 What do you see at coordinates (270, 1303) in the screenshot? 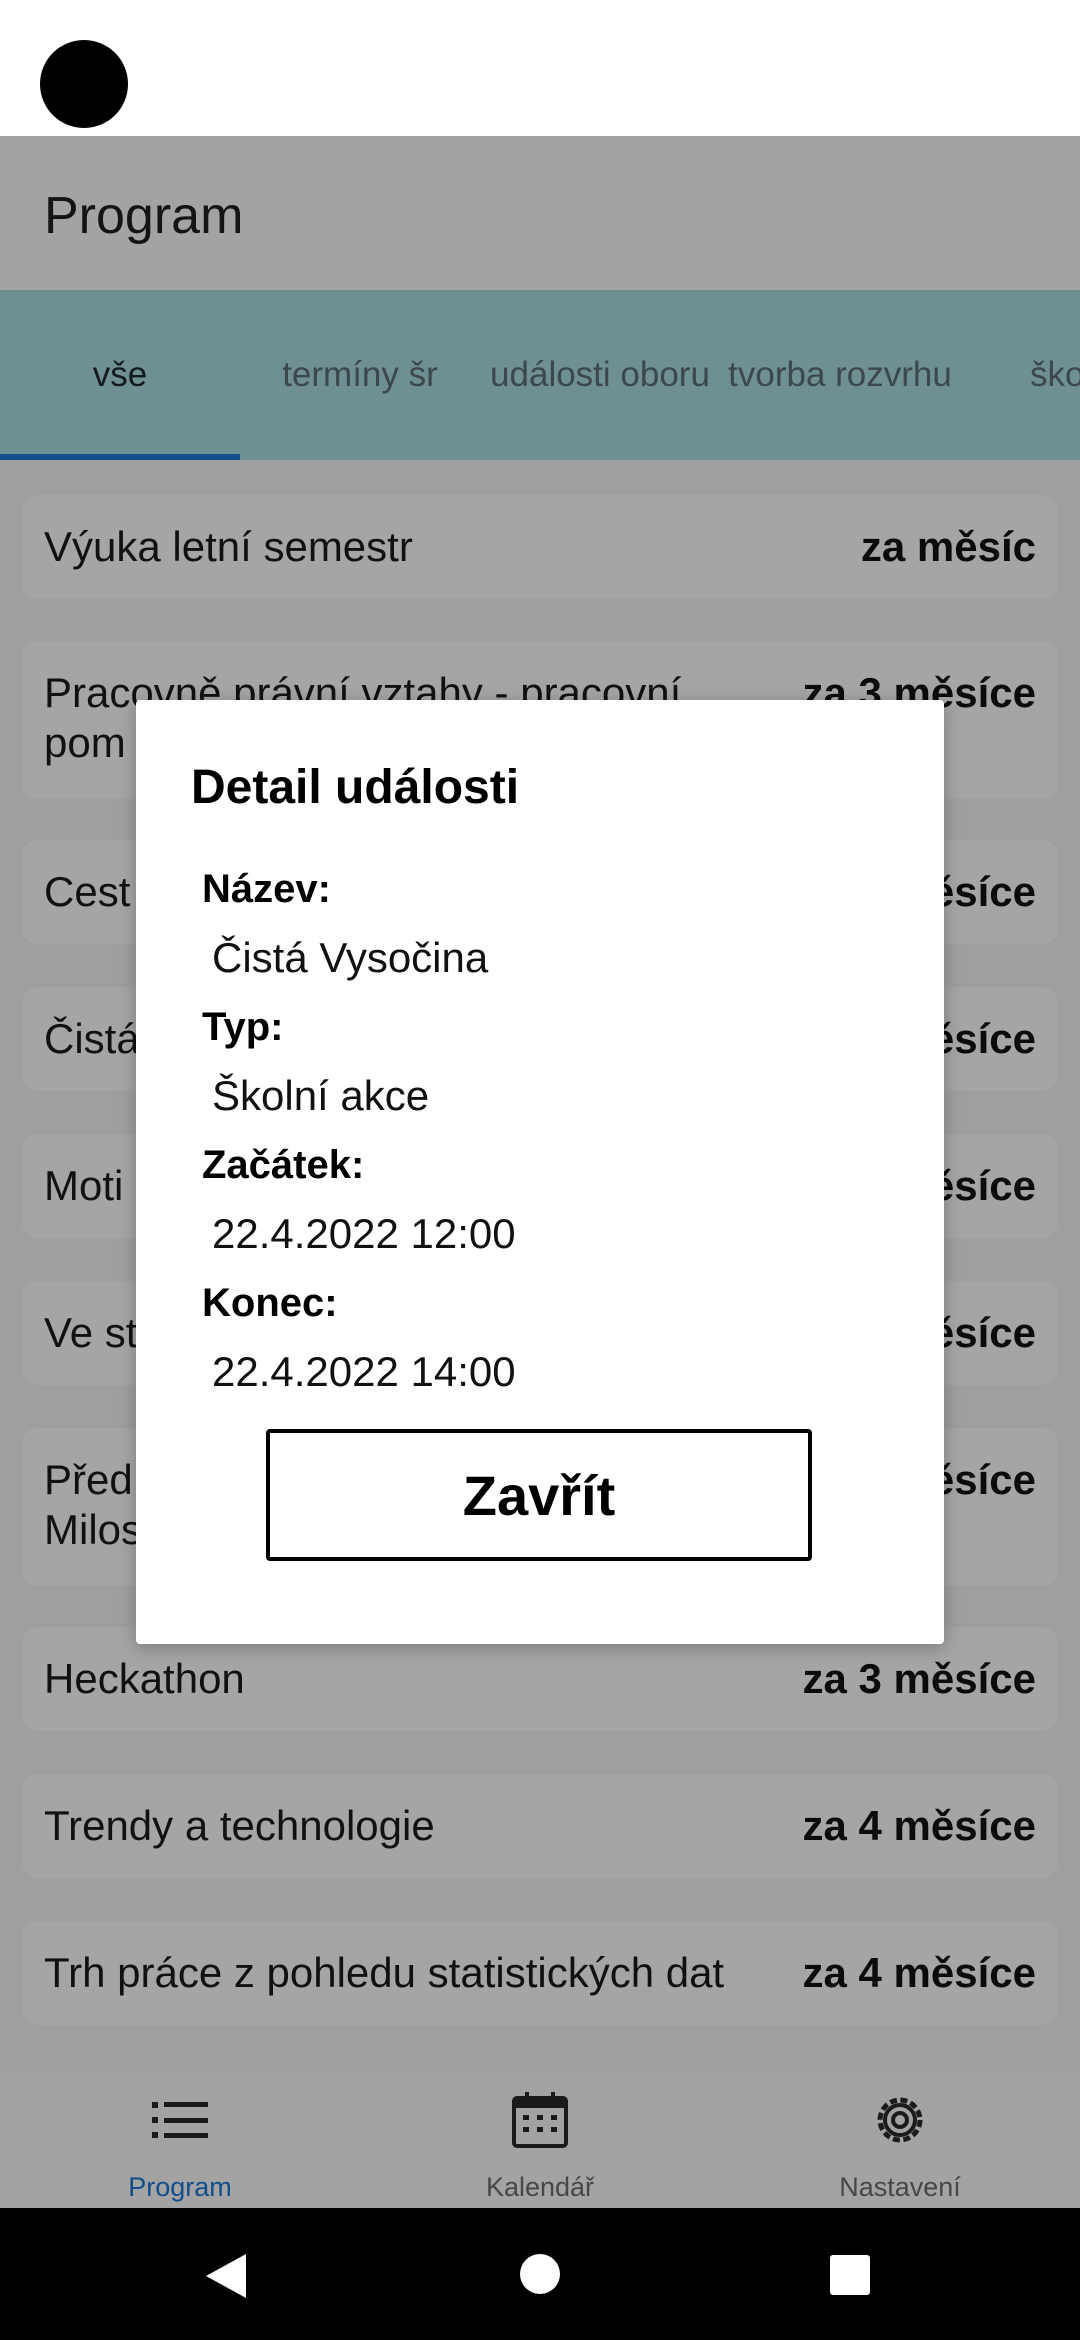
I see `end-label: Konec:` at bounding box center [270, 1303].